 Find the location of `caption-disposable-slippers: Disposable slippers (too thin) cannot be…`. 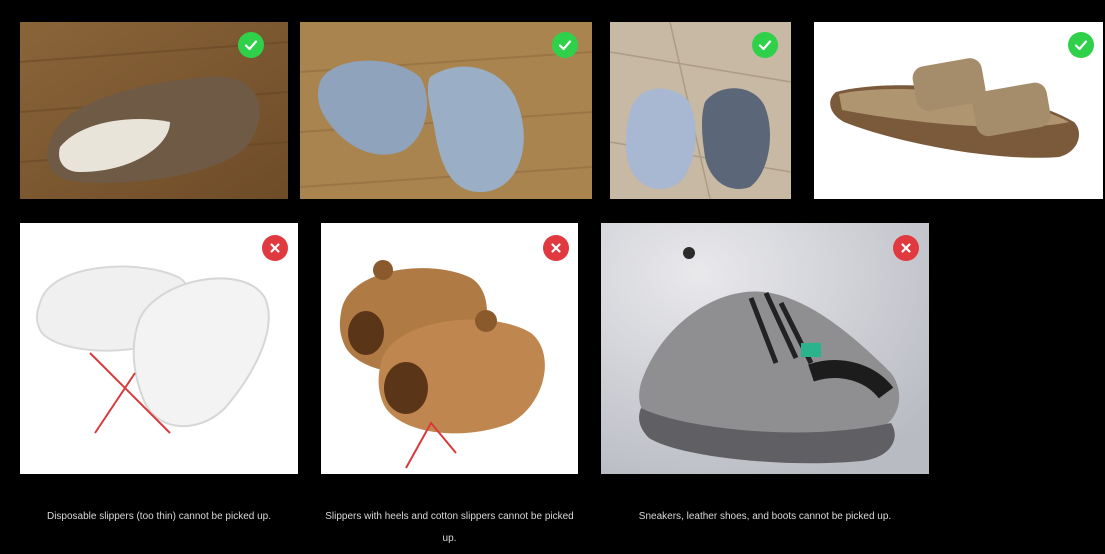

caption-disposable-slippers: Disposable slippers (too thin) cannot be… is located at coordinates (159, 516).